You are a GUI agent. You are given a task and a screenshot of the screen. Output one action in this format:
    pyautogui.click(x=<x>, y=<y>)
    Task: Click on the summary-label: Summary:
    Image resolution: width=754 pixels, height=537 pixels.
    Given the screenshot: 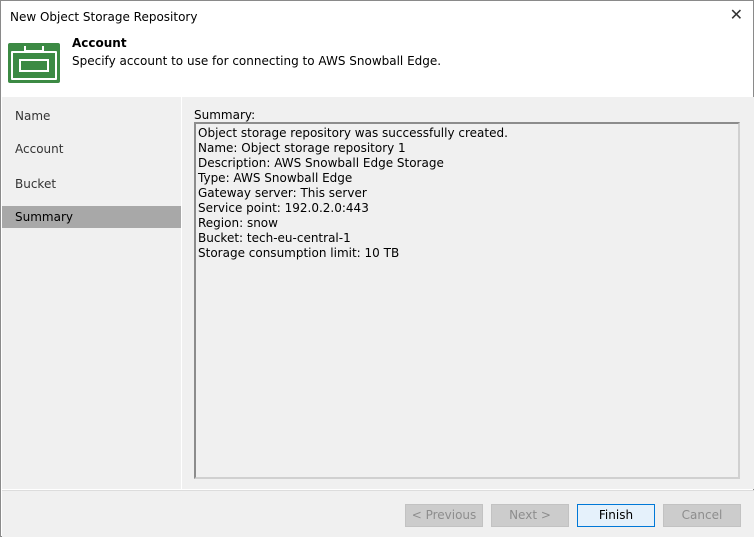 What is the action you would take?
    pyautogui.click(x=225, y=115)
    